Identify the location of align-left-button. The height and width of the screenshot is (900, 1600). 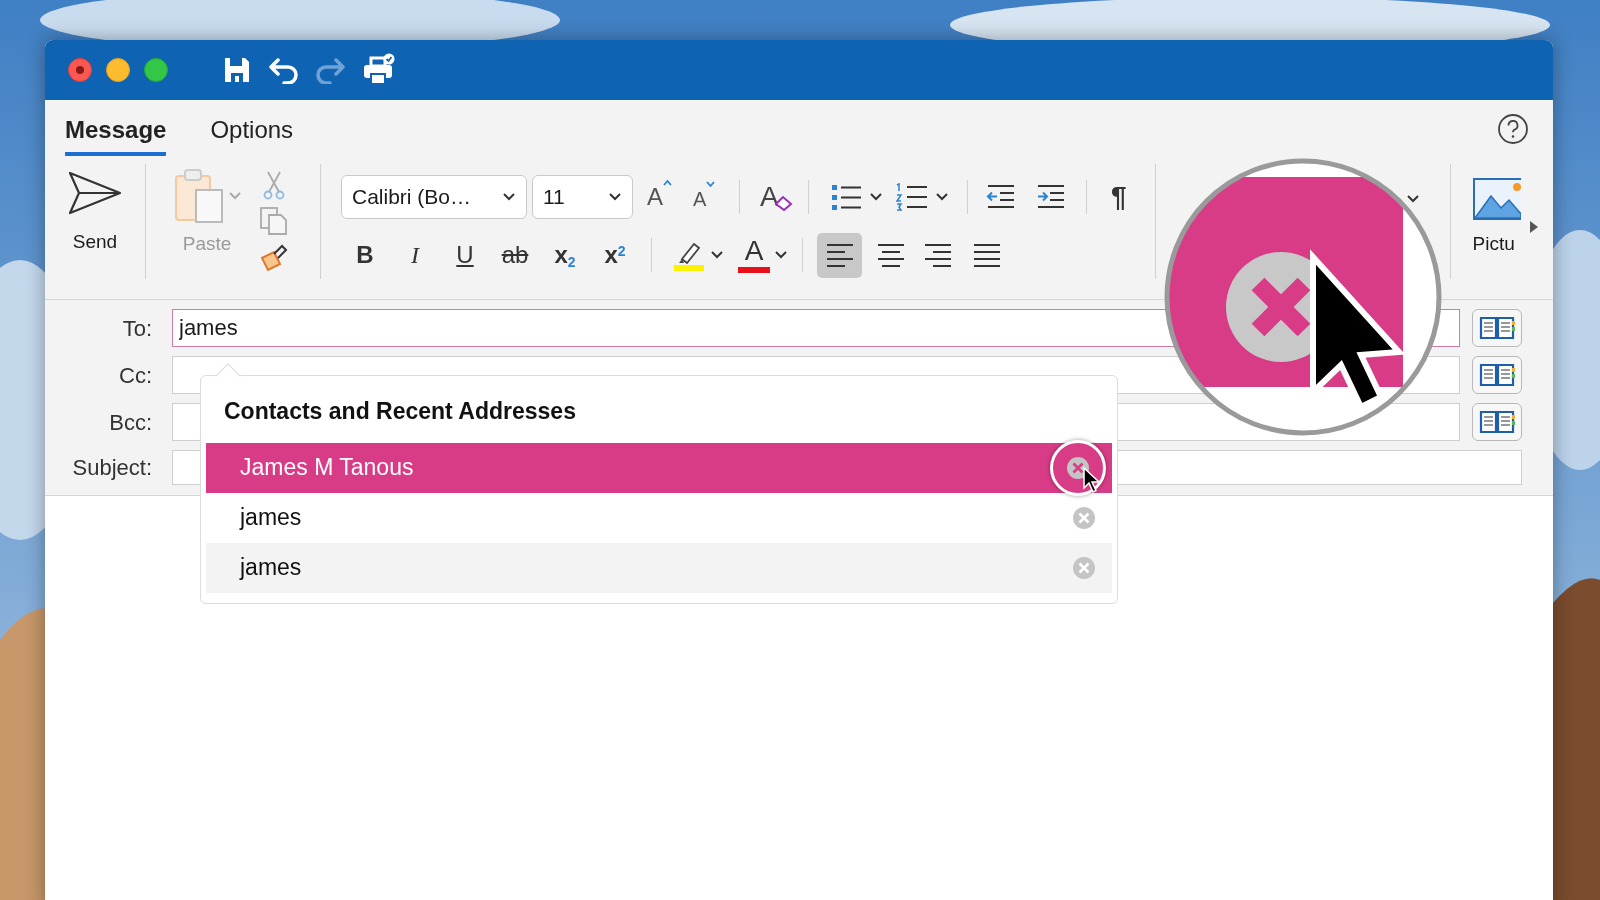
(839, 255).